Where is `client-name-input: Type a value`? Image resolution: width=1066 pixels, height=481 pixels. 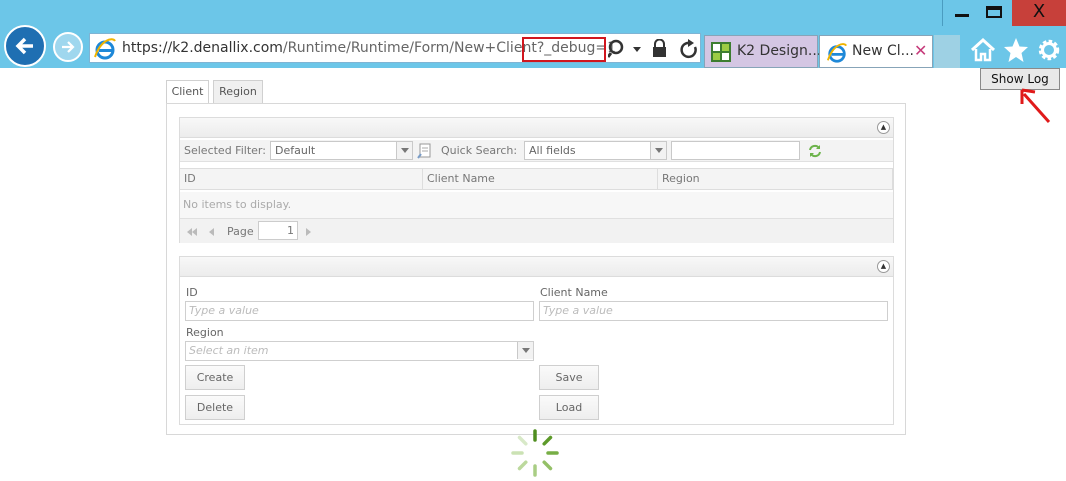
client-name-input: Type a value is located at coordinates (713, 311).